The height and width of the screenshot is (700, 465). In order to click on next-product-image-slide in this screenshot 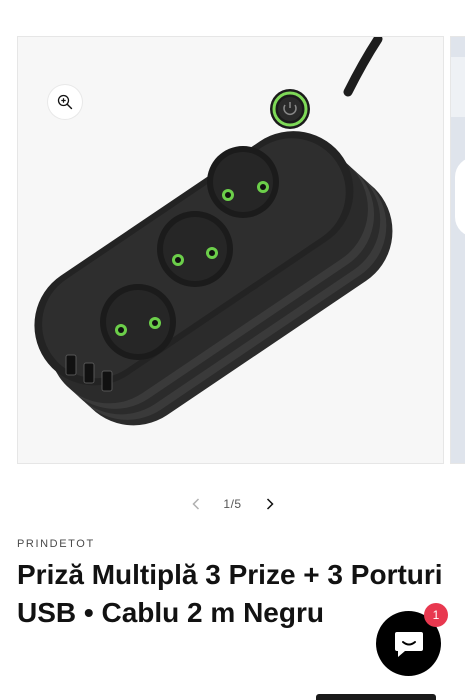, I will do `click(457, 250)`.